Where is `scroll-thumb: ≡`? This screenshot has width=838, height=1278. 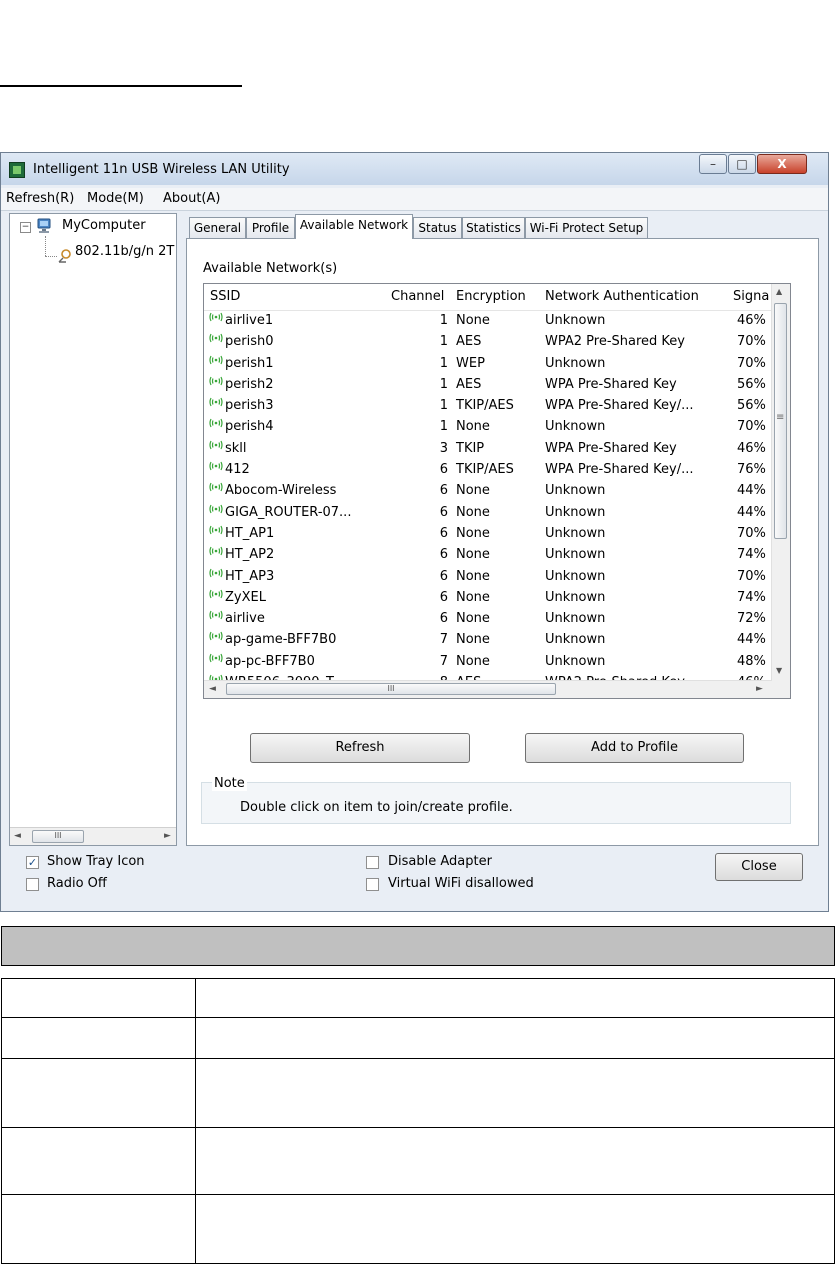 scroll-thumb: ≡ is located at coordinates (780, 421).